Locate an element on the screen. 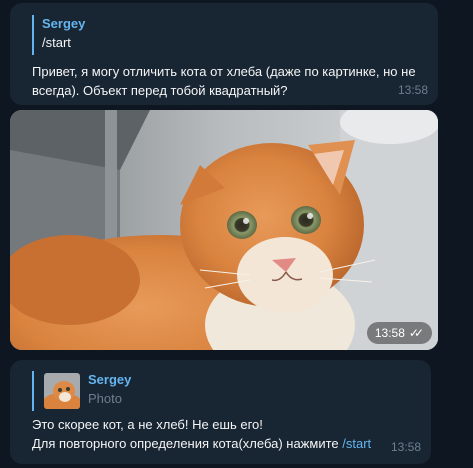 The image size is (473, 468). message-text-line: Это скорее кот, а не хлеб! Не ешь его! is located at coordinates (147, 424).